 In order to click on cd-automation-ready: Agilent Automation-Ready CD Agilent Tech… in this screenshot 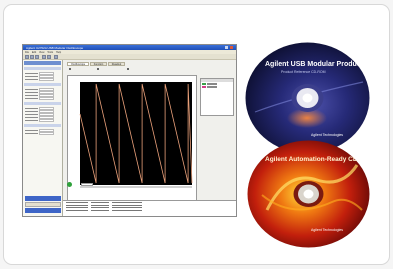, I will do `click(308, 194)`.